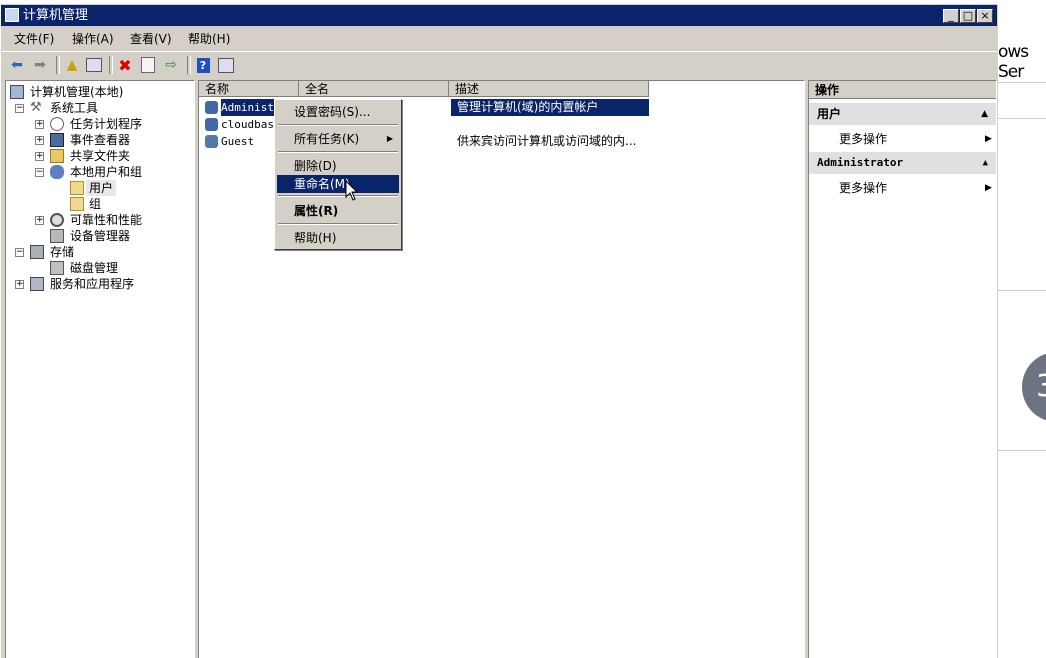 This screenshot has width=1046, height=658. Describe the element at coordinates (62, 252) in the screenshot. I see `tree-label: 存储` at that location.